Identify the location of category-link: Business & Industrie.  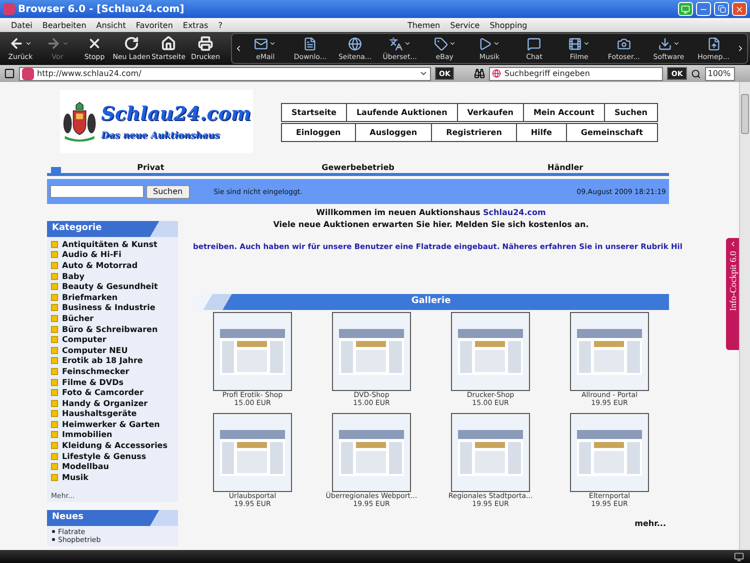
(112, 308).